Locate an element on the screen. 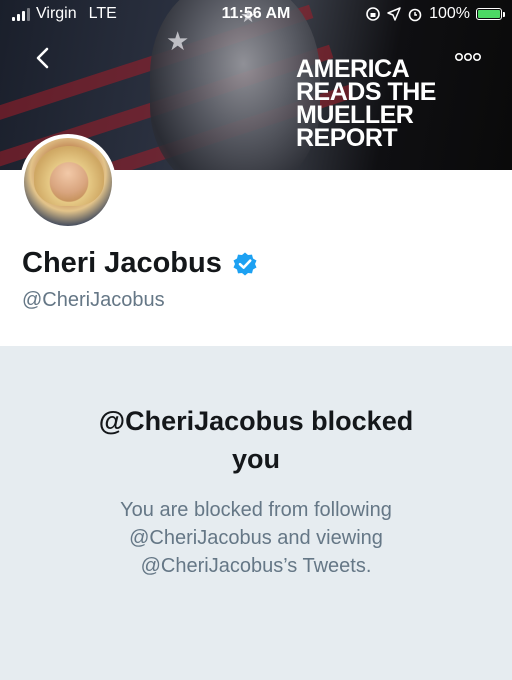  status-right: 100% is located at coordinates (435, 14).